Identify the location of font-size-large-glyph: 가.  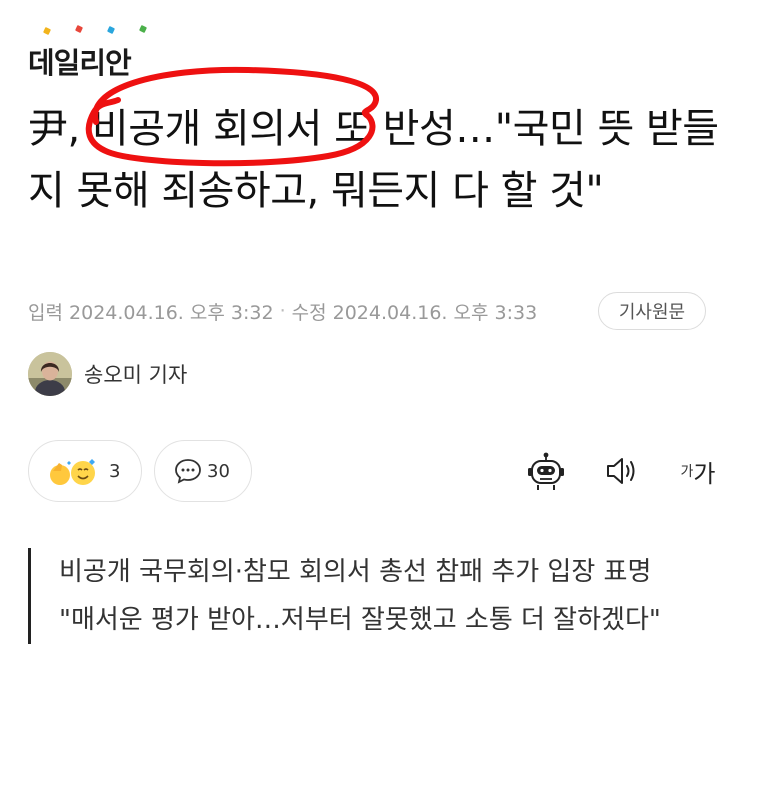
(704, 473).